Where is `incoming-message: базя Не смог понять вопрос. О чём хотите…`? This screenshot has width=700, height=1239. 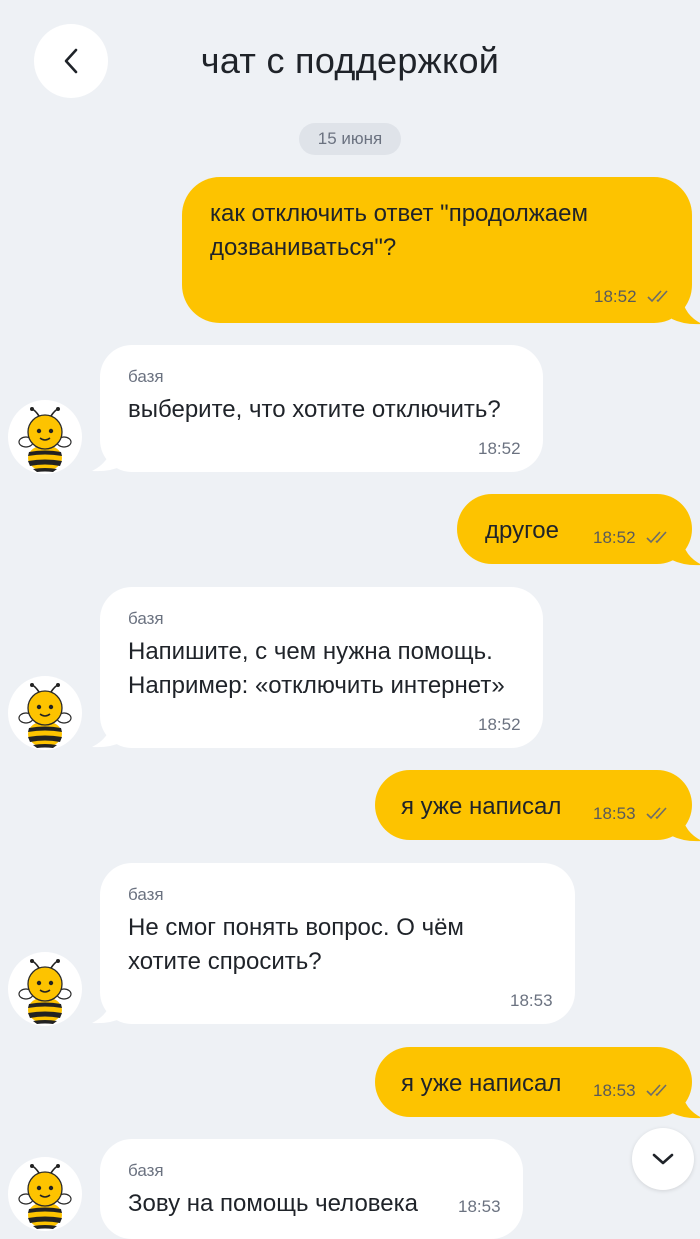 incoming-message: базя Не смог понять вопрос. О чём хотите… is located at coordinates (337, 943).